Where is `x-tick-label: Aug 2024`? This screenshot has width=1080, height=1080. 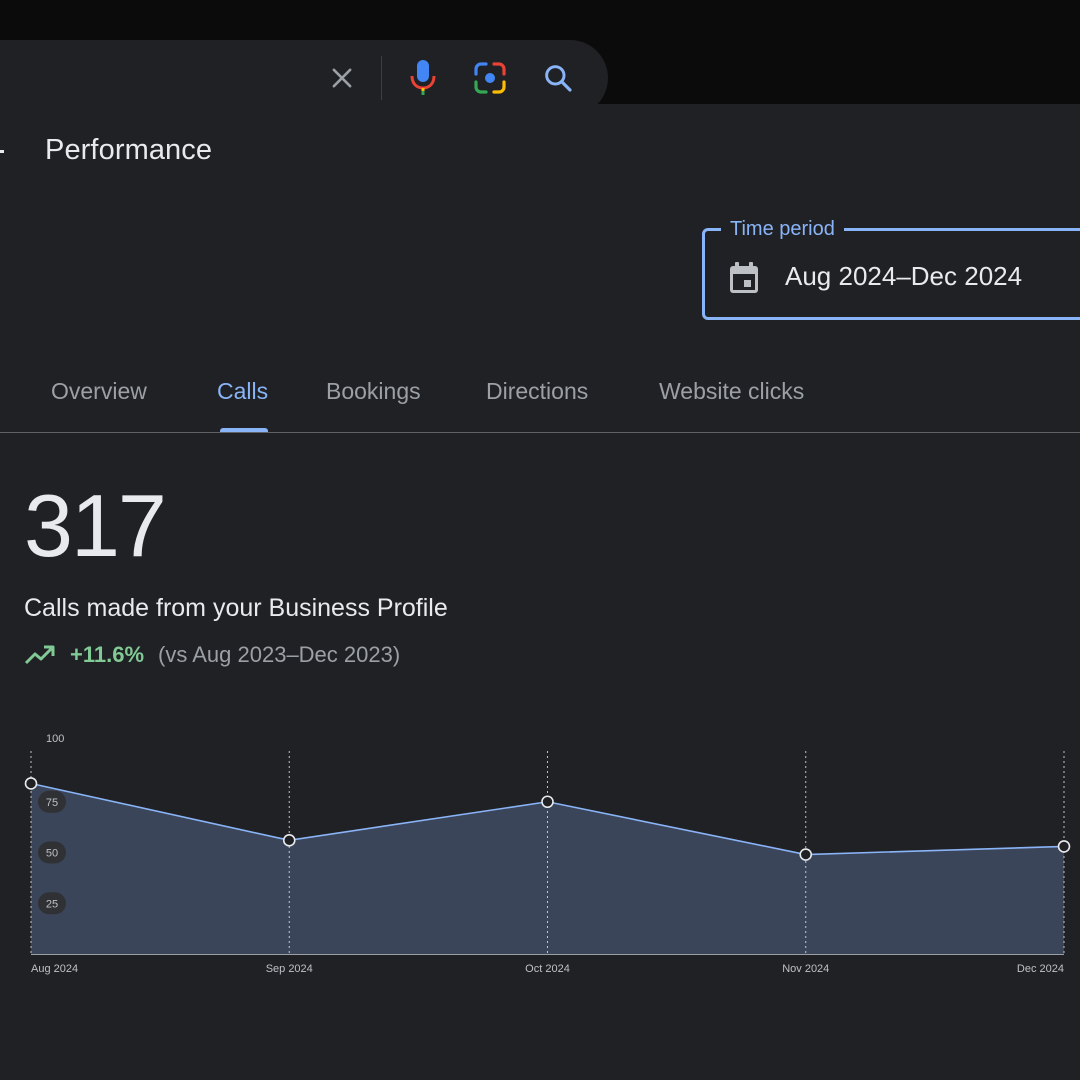 x-tick-label: Aug 2024 is located at coordinates (54, 969).